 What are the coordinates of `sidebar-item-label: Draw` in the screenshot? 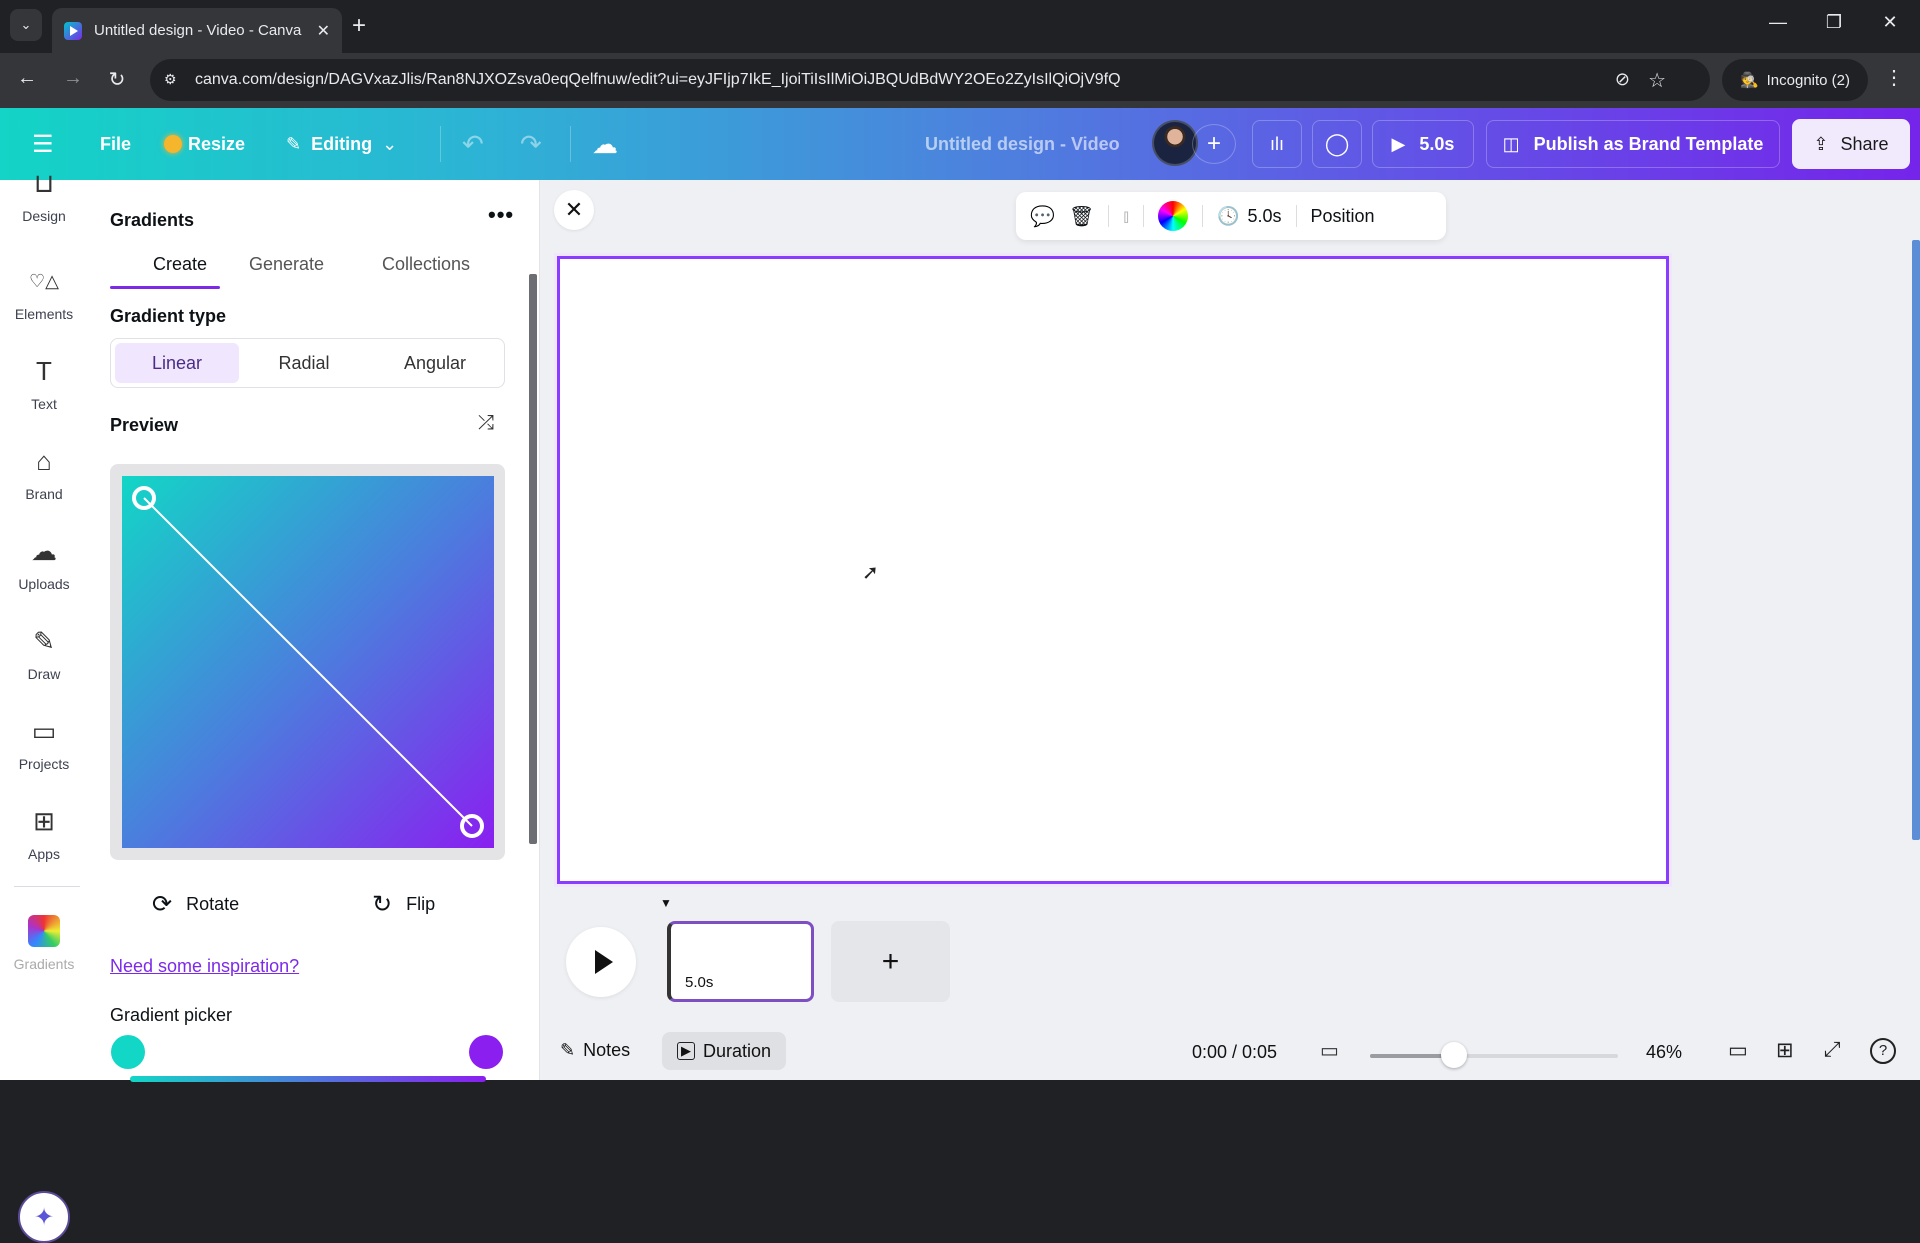 It's located at (44, 674).